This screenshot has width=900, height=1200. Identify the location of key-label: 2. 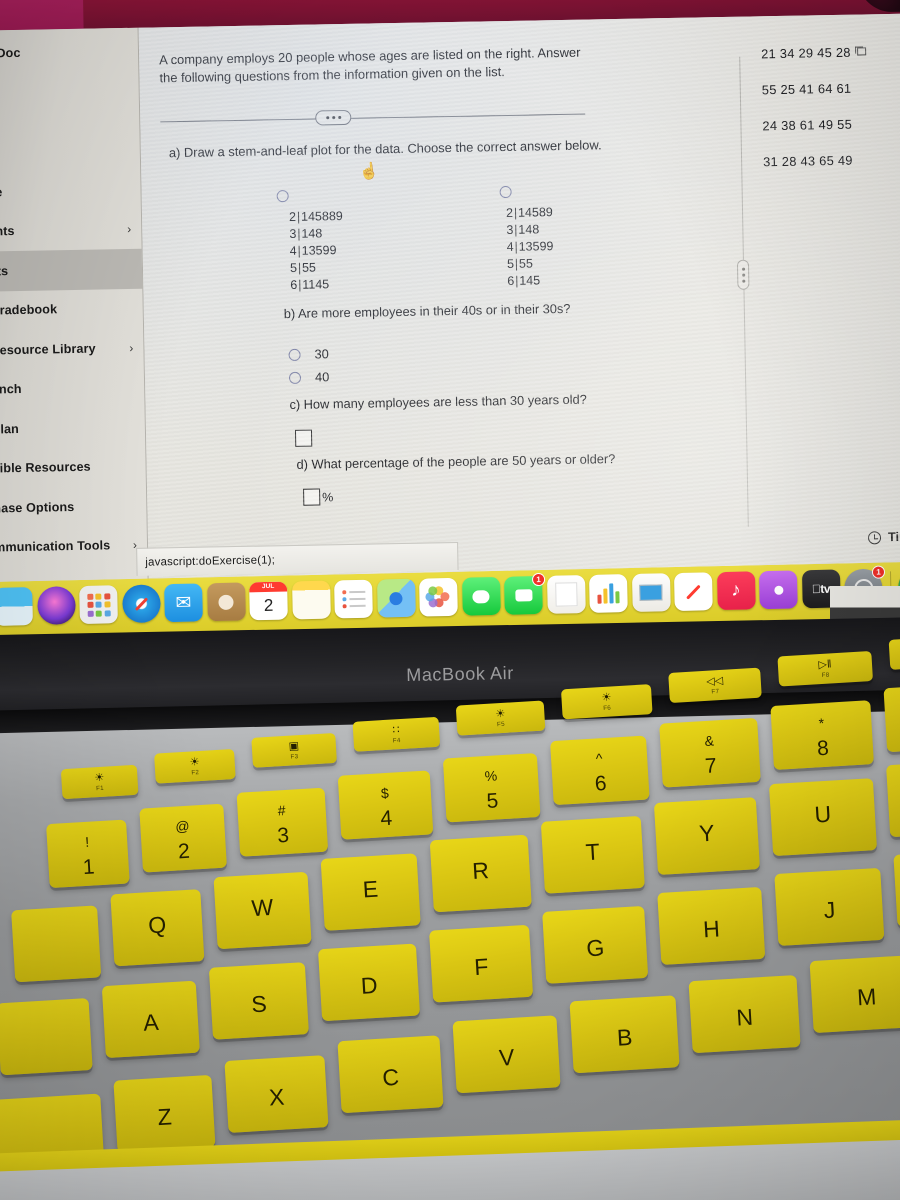
(184, 851).